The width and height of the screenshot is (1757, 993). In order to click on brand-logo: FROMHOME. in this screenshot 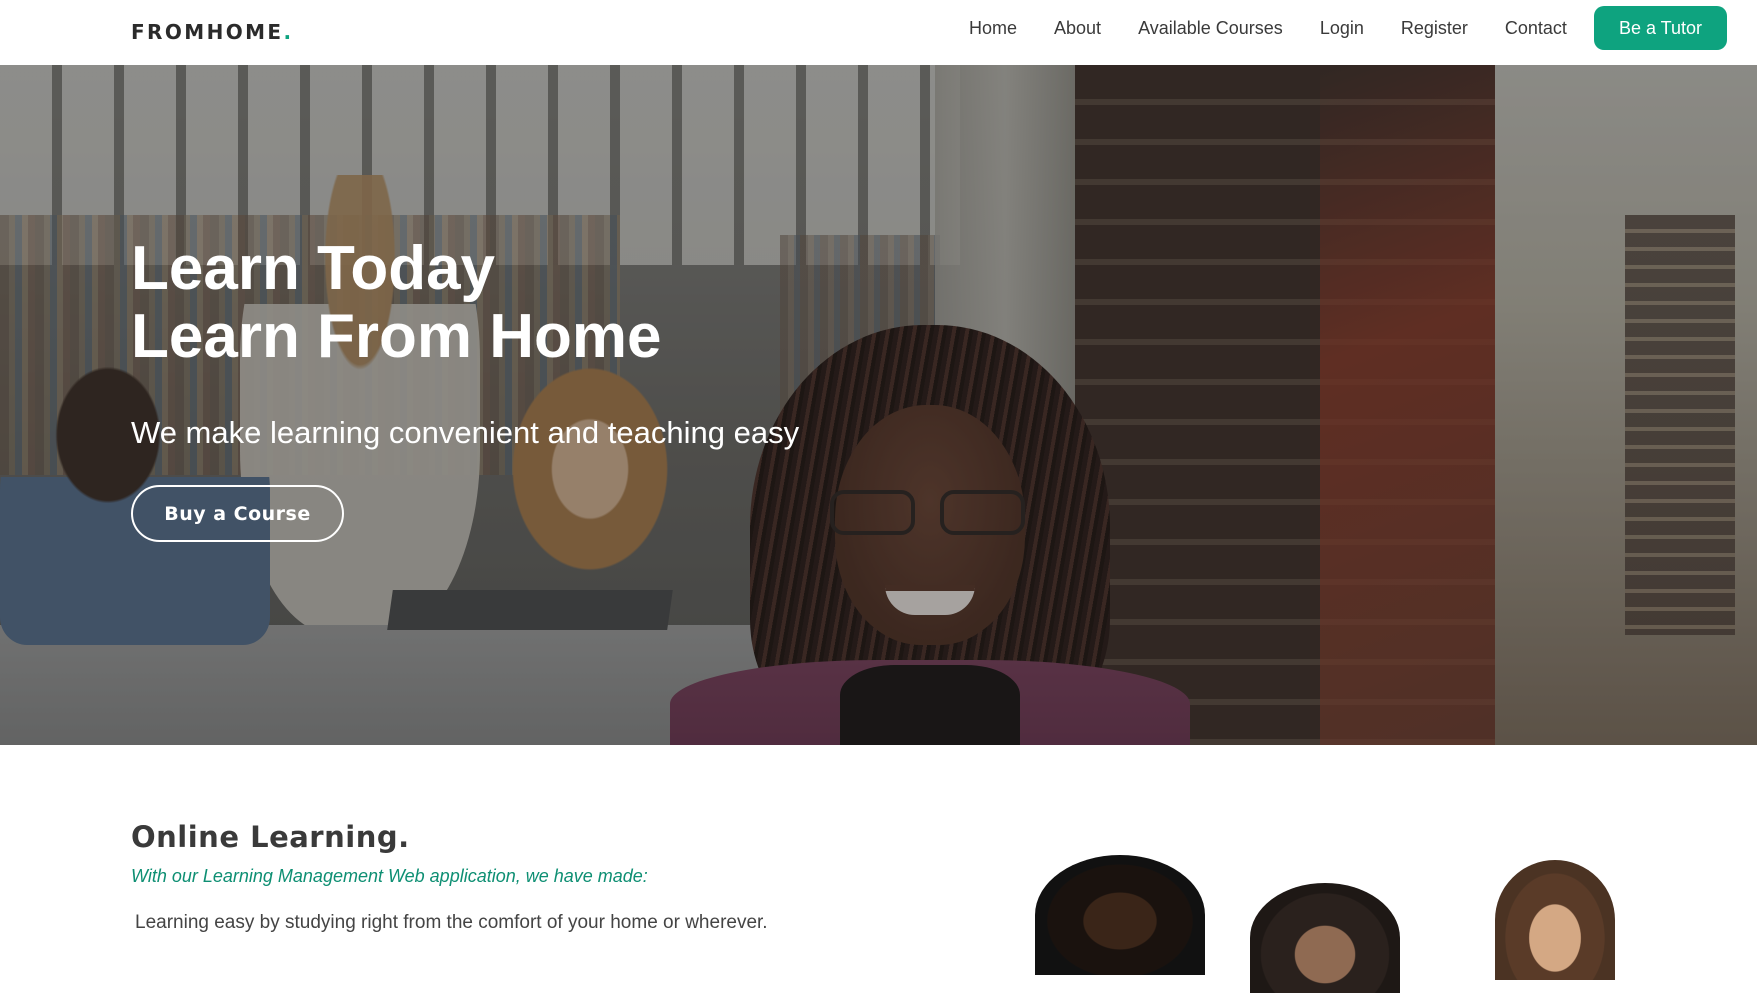, I will do `click(212, 32)`.